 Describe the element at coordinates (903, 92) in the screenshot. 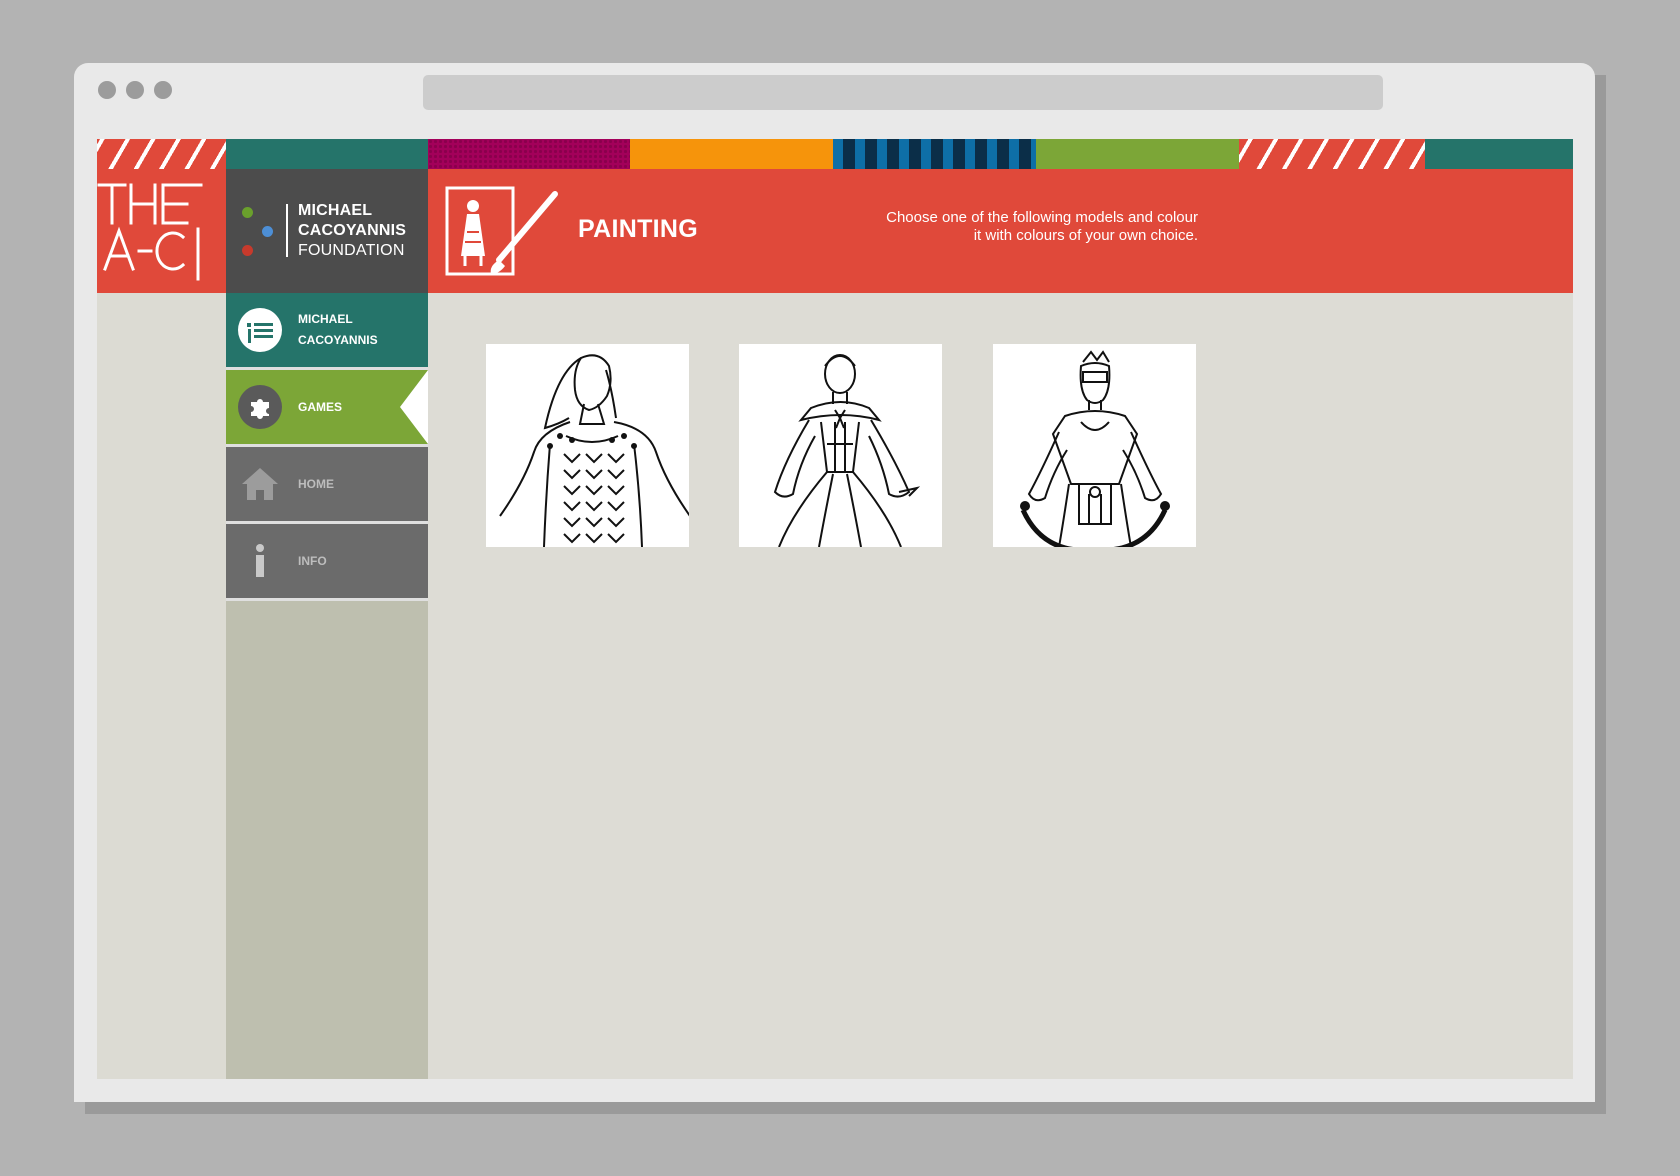

I see `address-bar` at that location.